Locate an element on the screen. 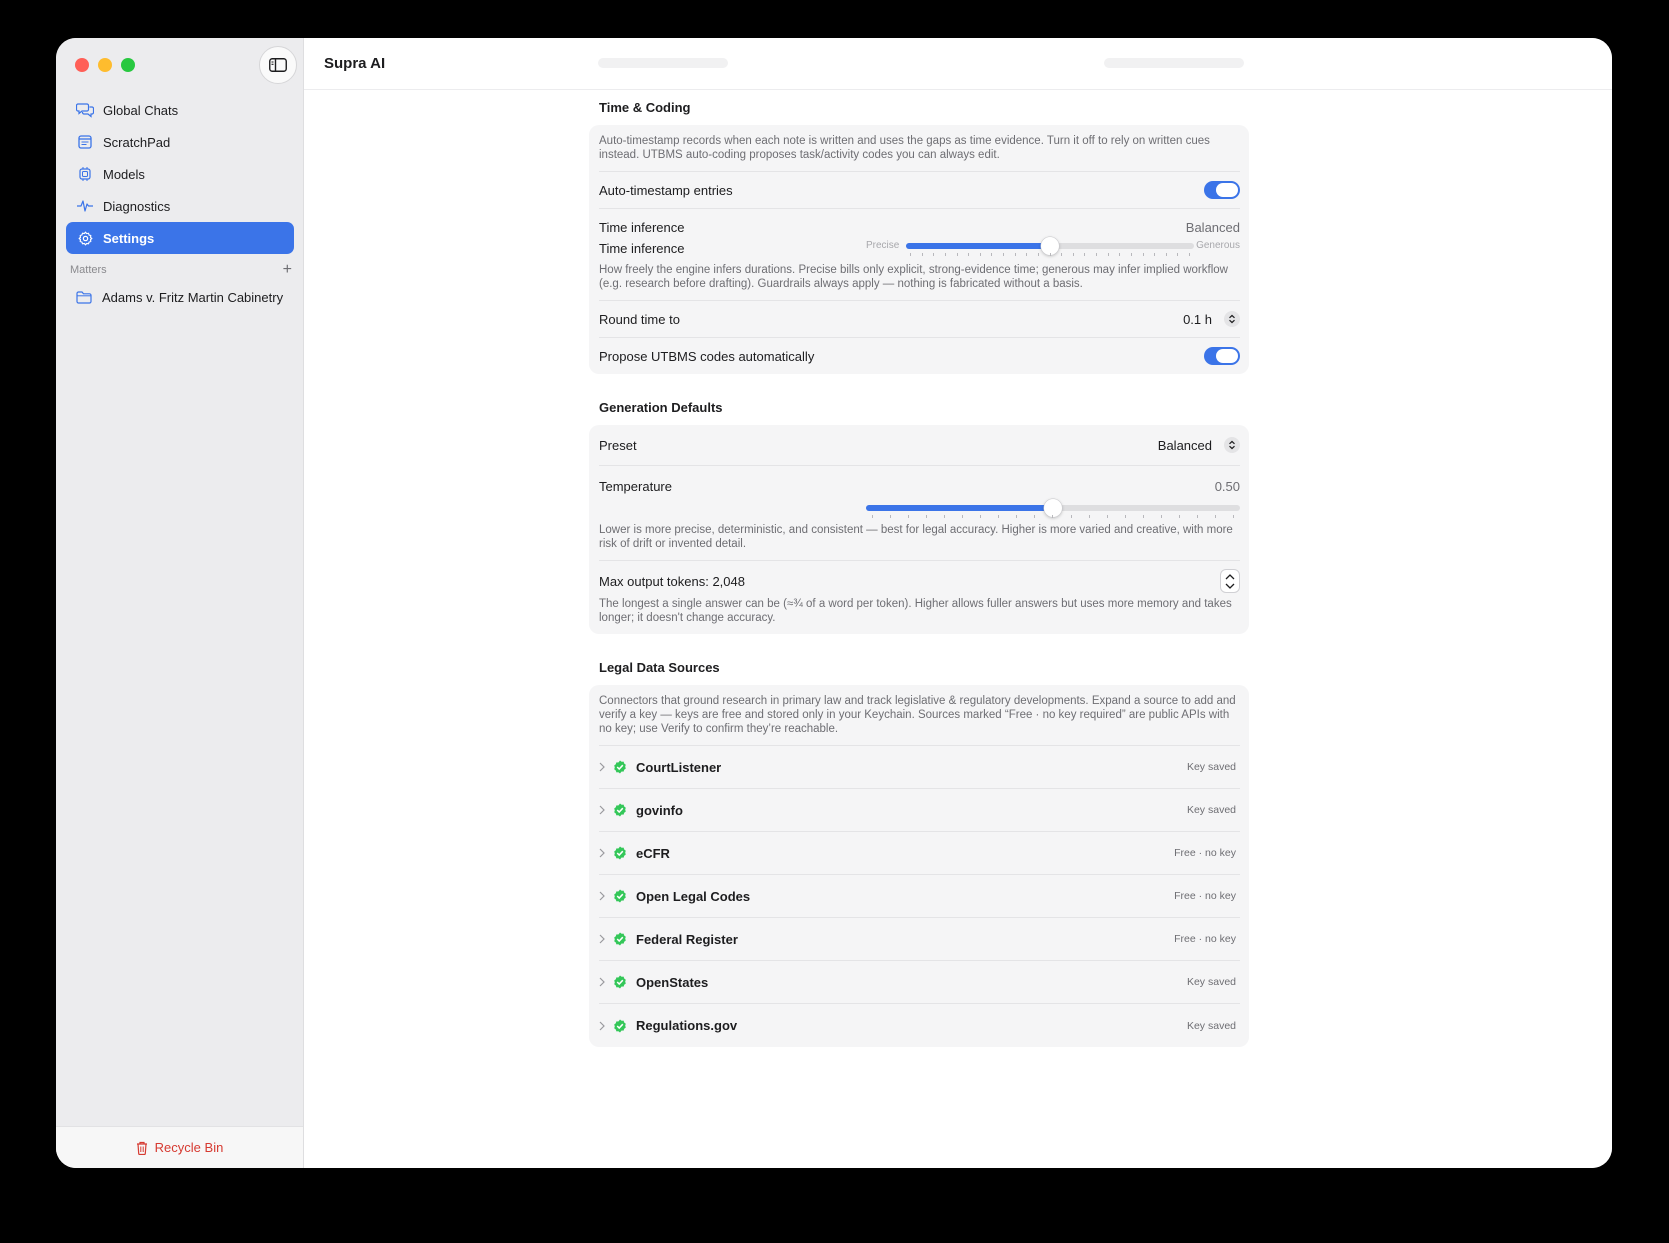 The height and width of the screenshot is (1243, 1669). max-tokens-stepper is located at coordinates (1230, 581).